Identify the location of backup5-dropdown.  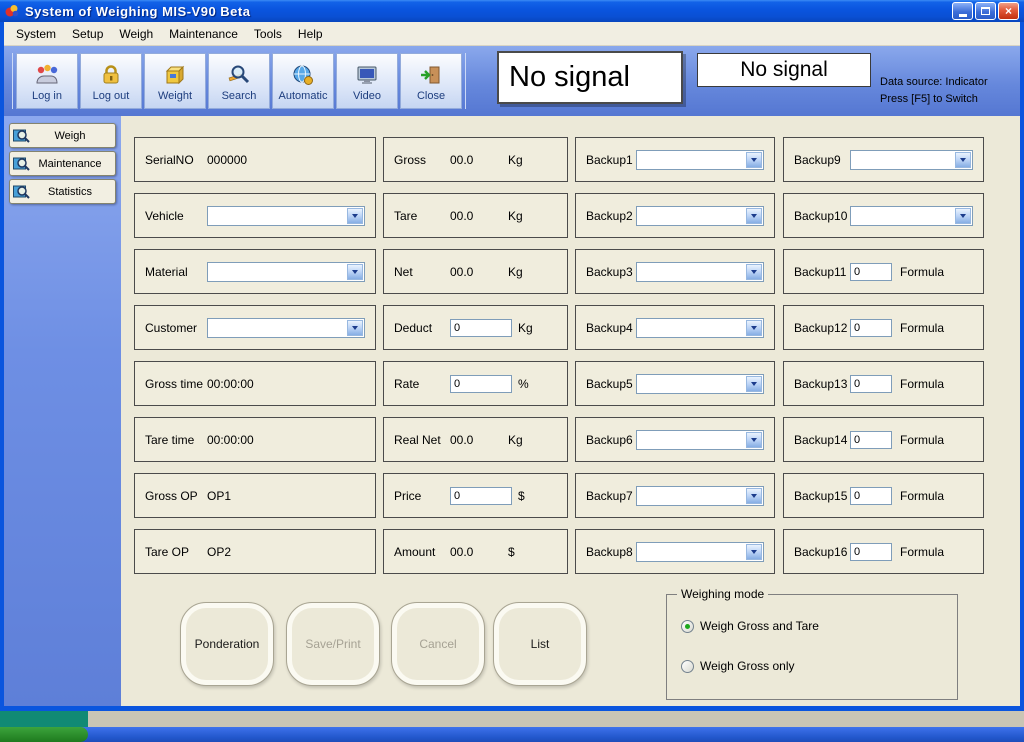
(700, 383).